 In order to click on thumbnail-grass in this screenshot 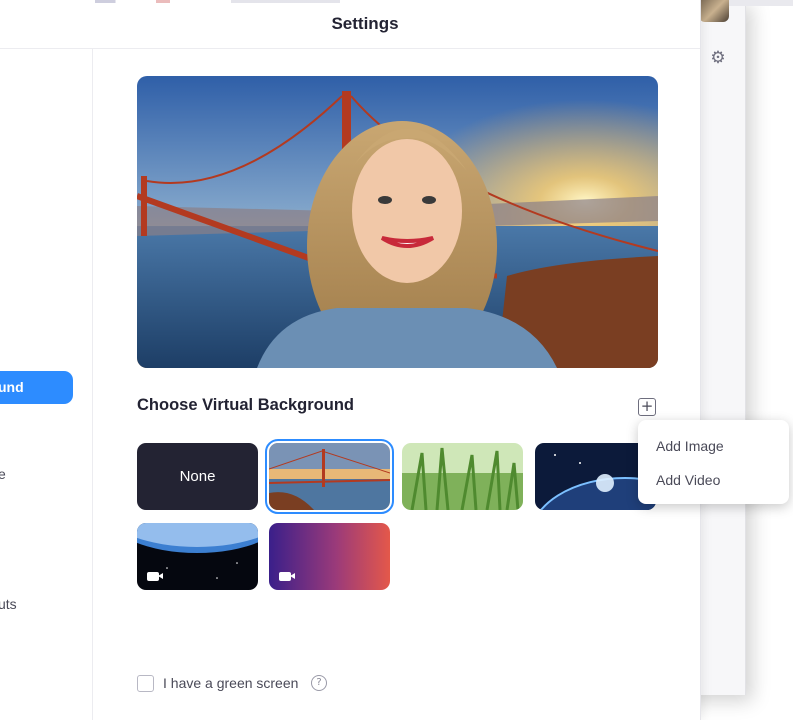, I will do `click(462, 476)`.